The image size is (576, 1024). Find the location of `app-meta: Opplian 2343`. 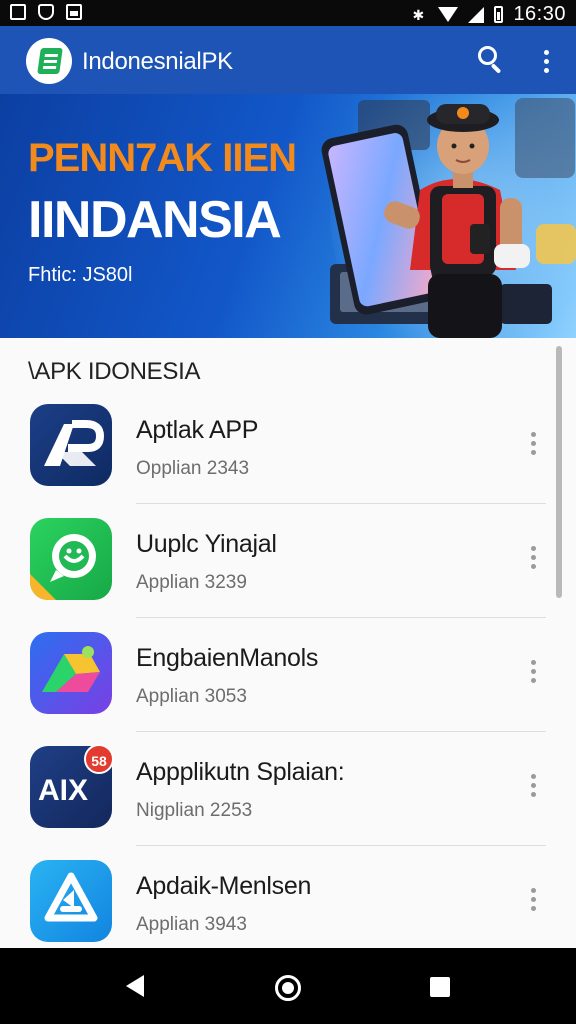

app-meta: Opplian 2343 is located at coordinates (193, 468).